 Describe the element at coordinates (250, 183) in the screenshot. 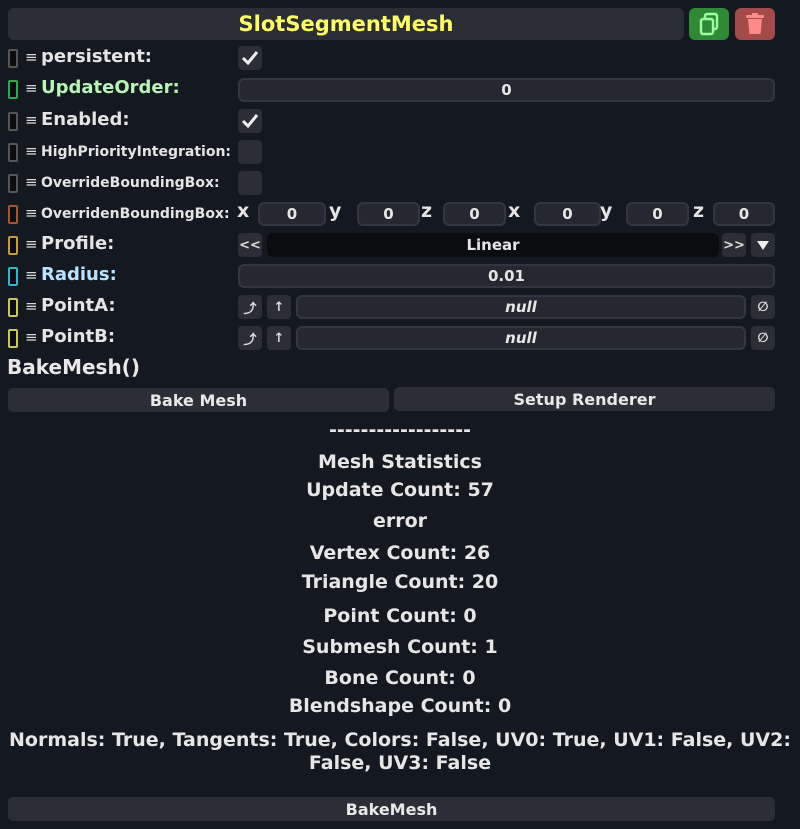

I see `override-bbox-checkbox` at that location.